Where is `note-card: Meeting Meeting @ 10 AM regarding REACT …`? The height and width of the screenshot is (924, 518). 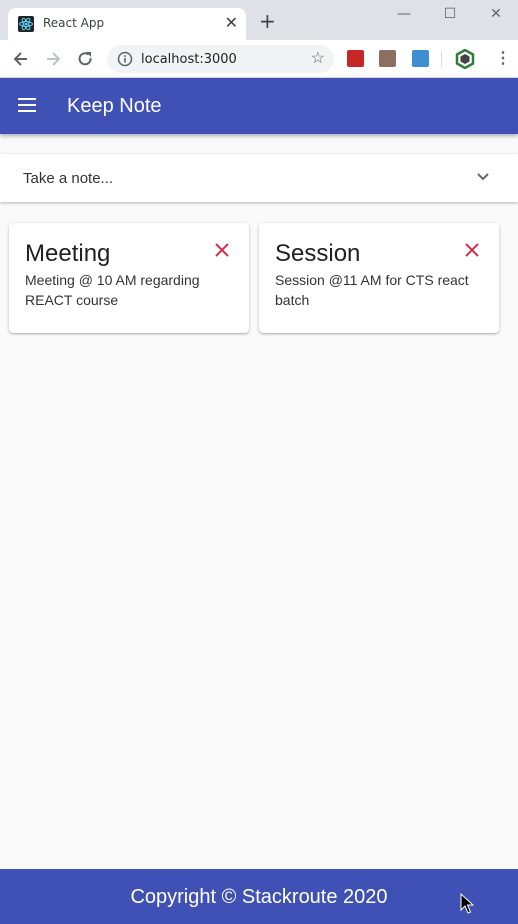 note-card: Meeting Meeting @ 10 AM regarding REACT … is located at coordinates (129, 278).